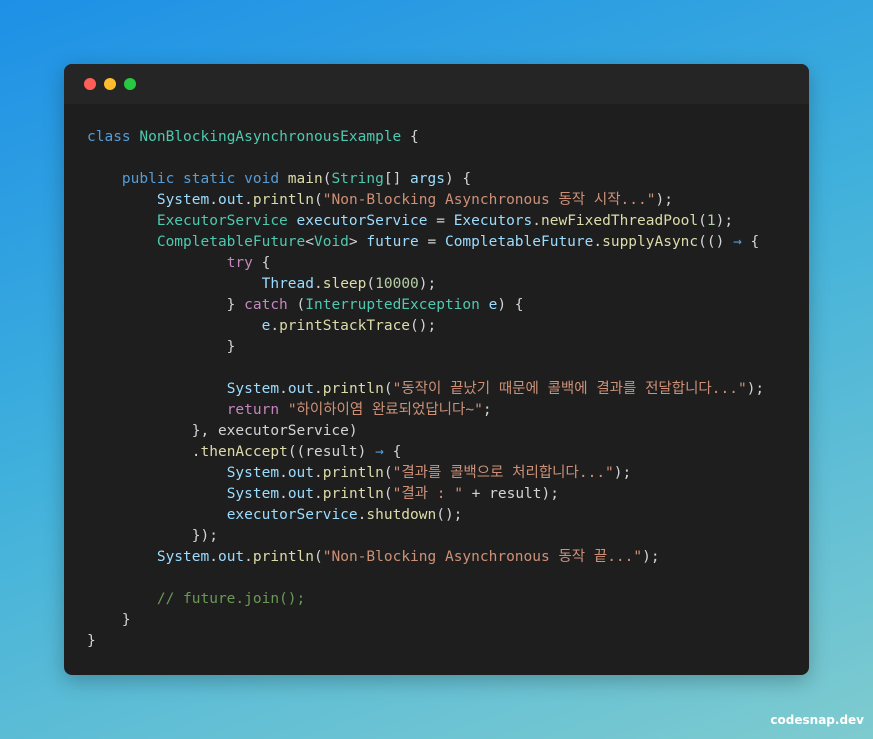 The image size is (873, 739). Describe the element at coordinates (292, 515) in the screenshot. I see `code-token: executorService` at that location.